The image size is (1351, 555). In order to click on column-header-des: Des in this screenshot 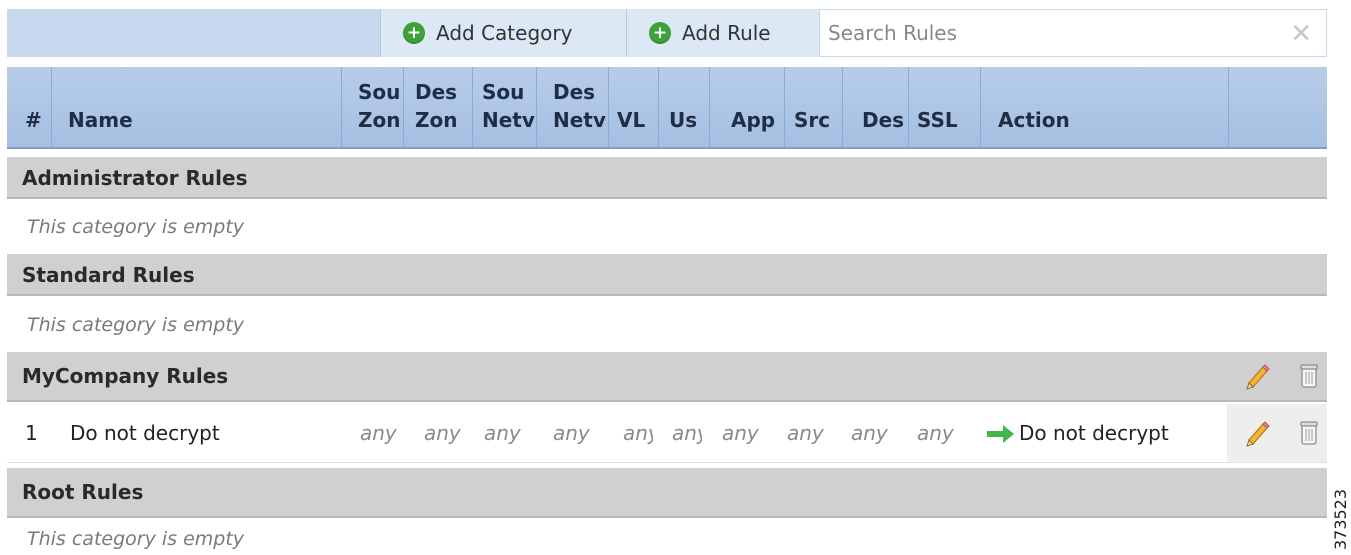, I will do `click(876, 107)`.